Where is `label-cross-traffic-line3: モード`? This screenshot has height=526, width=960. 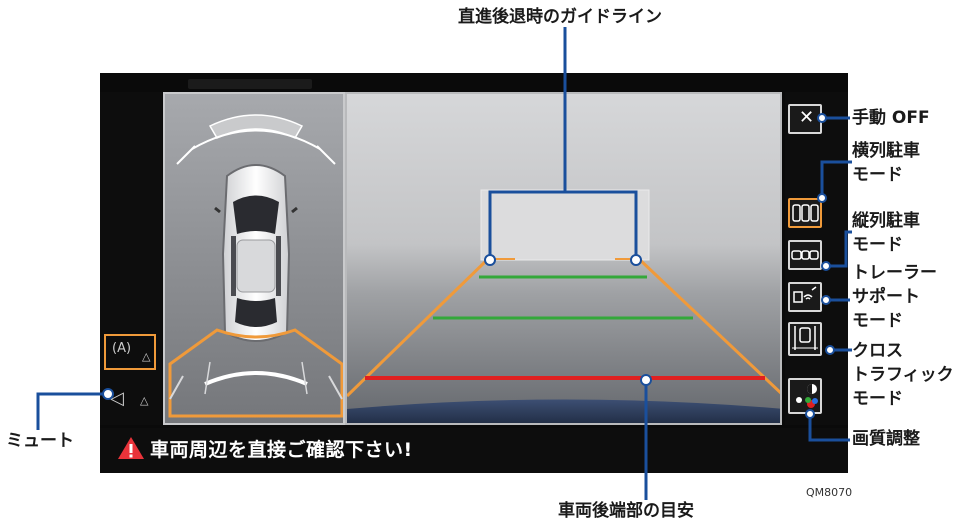
label-cross-traffic-line3: モード is located at coordinates (877, 399).